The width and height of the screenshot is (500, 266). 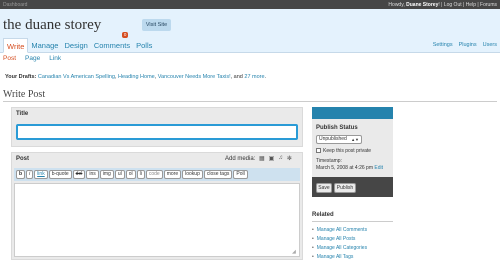 I want to click on ol-button: ol, so click(x=130, y=174).